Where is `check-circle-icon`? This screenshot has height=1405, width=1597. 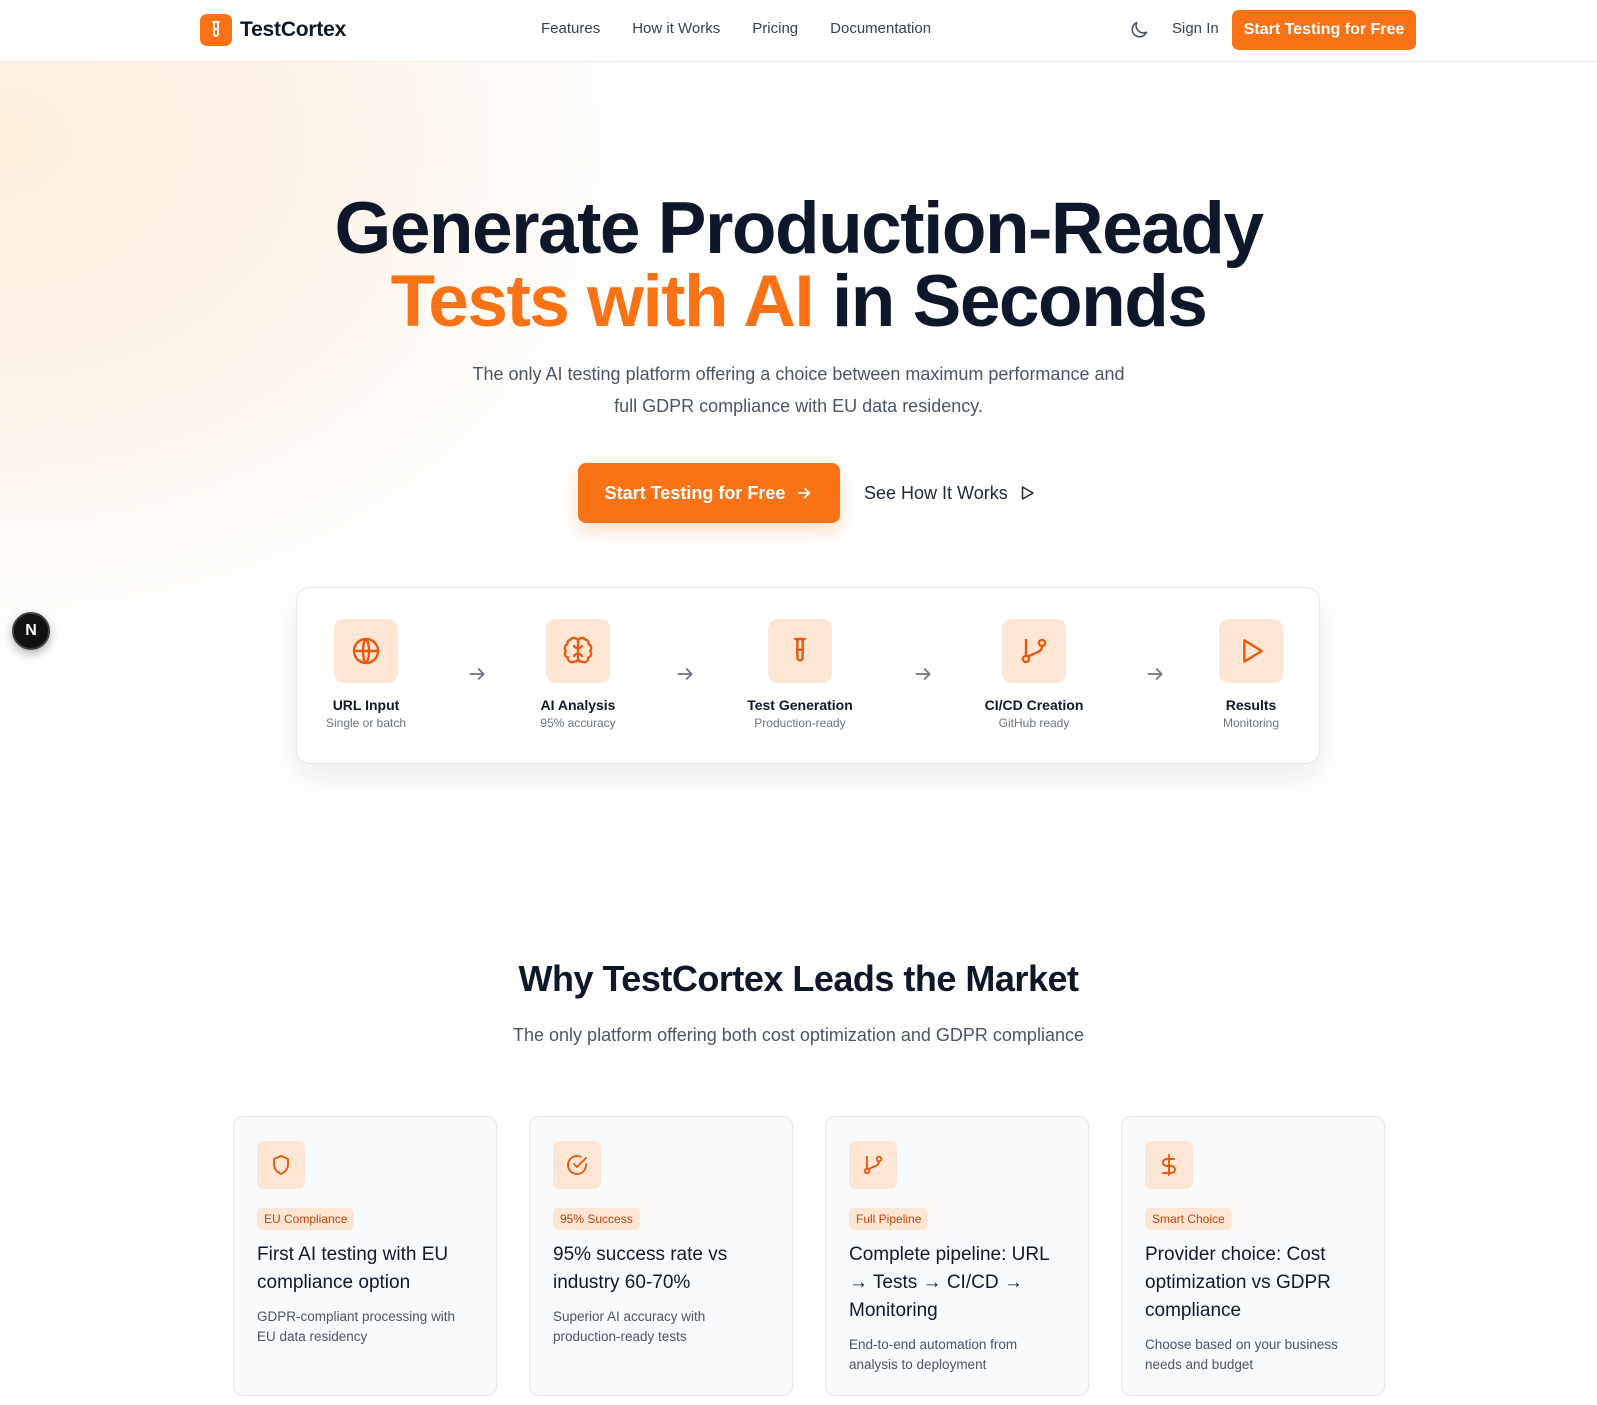 check-circle-icon is located at coordinates (577, 1165).